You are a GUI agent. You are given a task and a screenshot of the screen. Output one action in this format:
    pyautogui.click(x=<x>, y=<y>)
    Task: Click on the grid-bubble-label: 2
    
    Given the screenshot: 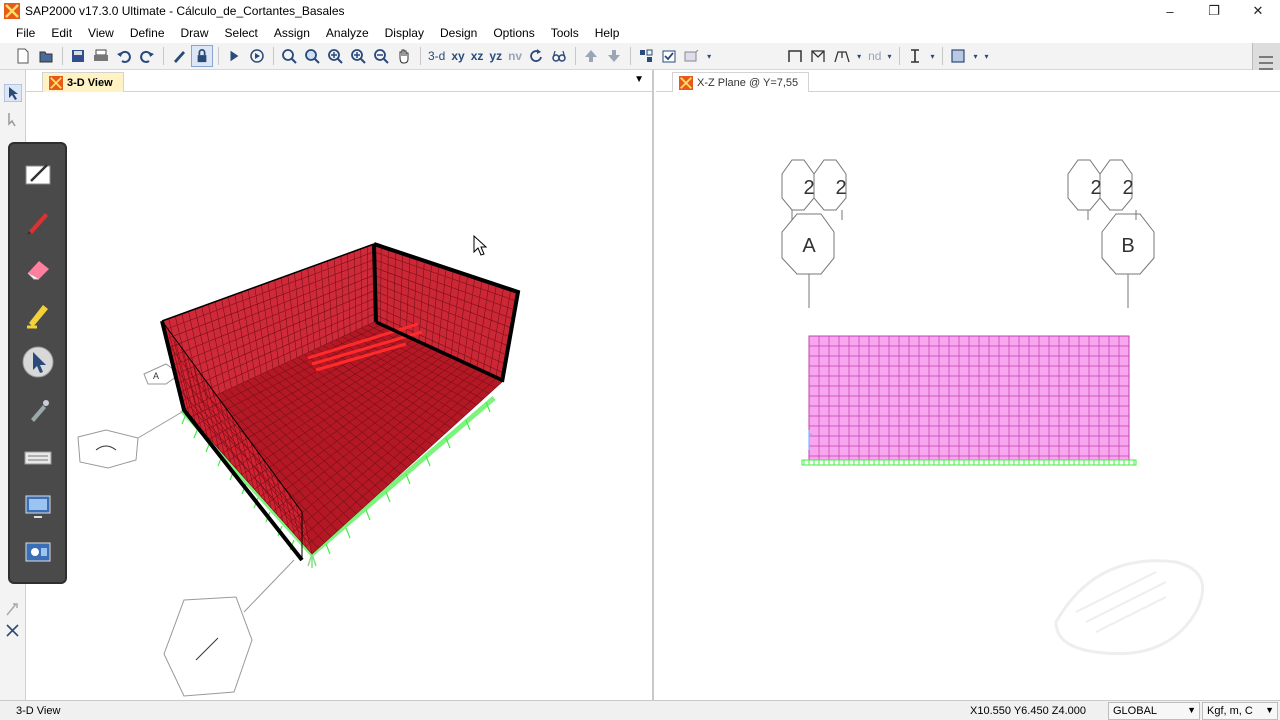 What is the action you would take?
    pyautogui.click(x=808, y=188)
    